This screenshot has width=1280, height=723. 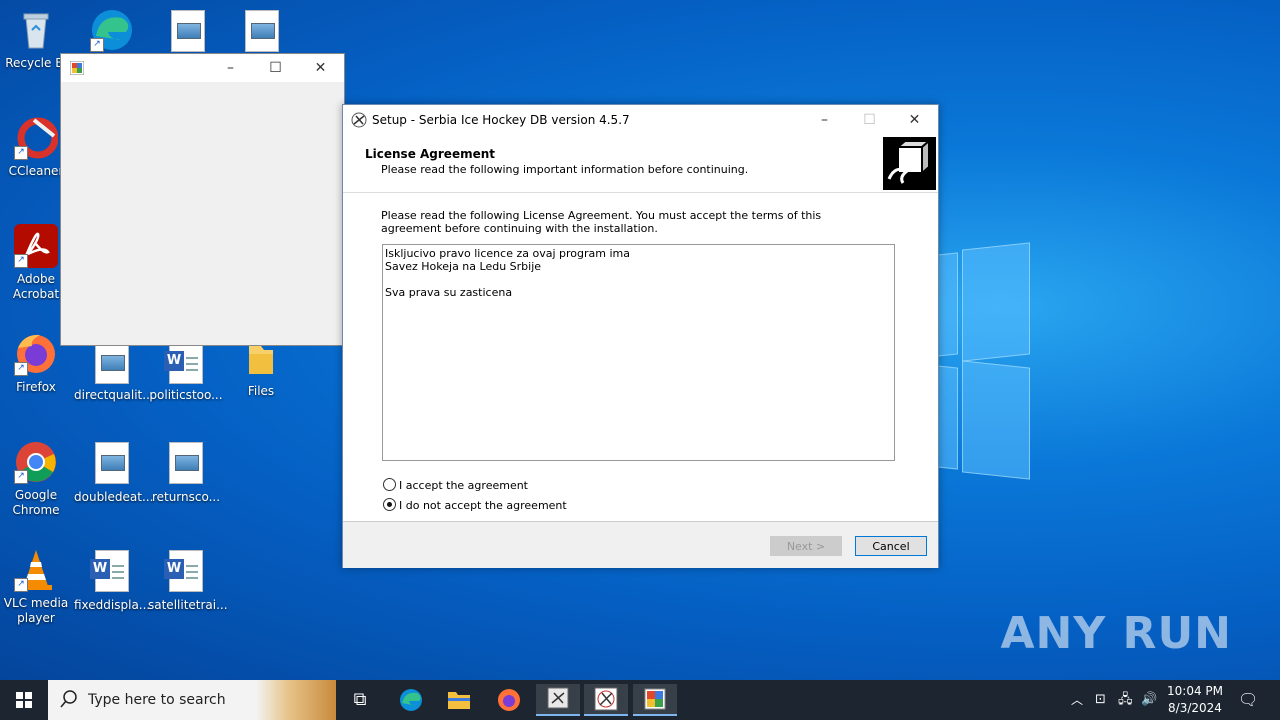 I want to click on clock-time: 10:04 PM, so click(x=1195, y=691).